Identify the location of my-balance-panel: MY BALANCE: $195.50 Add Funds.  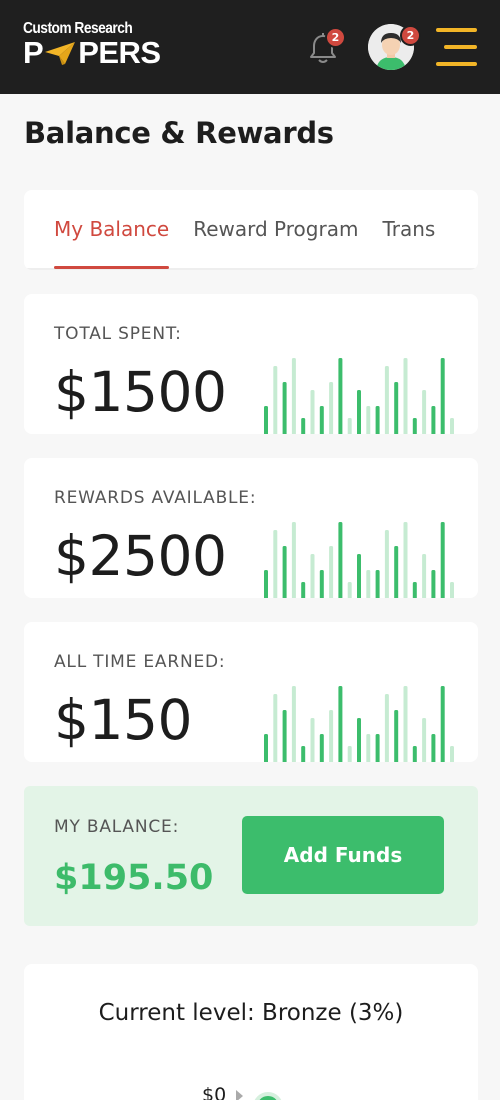
(251, 856).